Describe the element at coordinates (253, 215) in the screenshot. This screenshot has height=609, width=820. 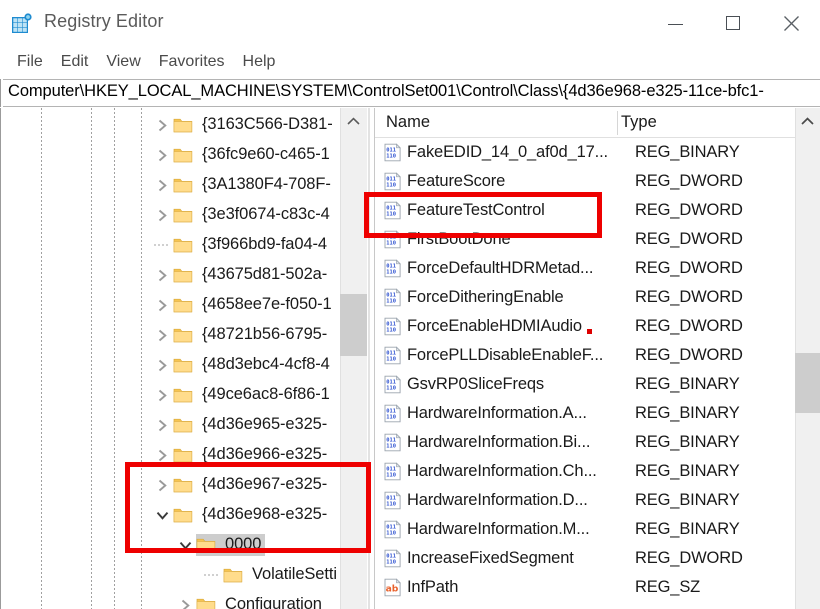
I see `tree-item-content: {3e3f0674-c83c-4` at that location.